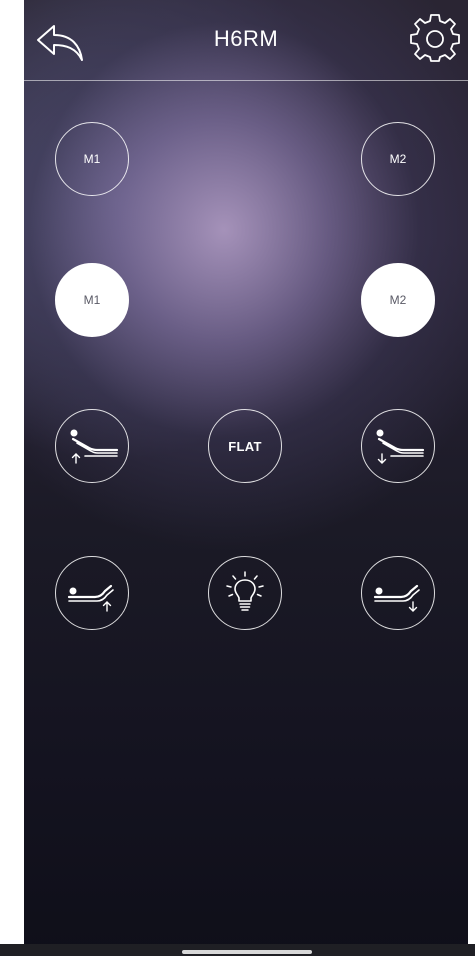 This screenshot has height=956, width=475. I want to click on gear-icon, so click(435, 38).